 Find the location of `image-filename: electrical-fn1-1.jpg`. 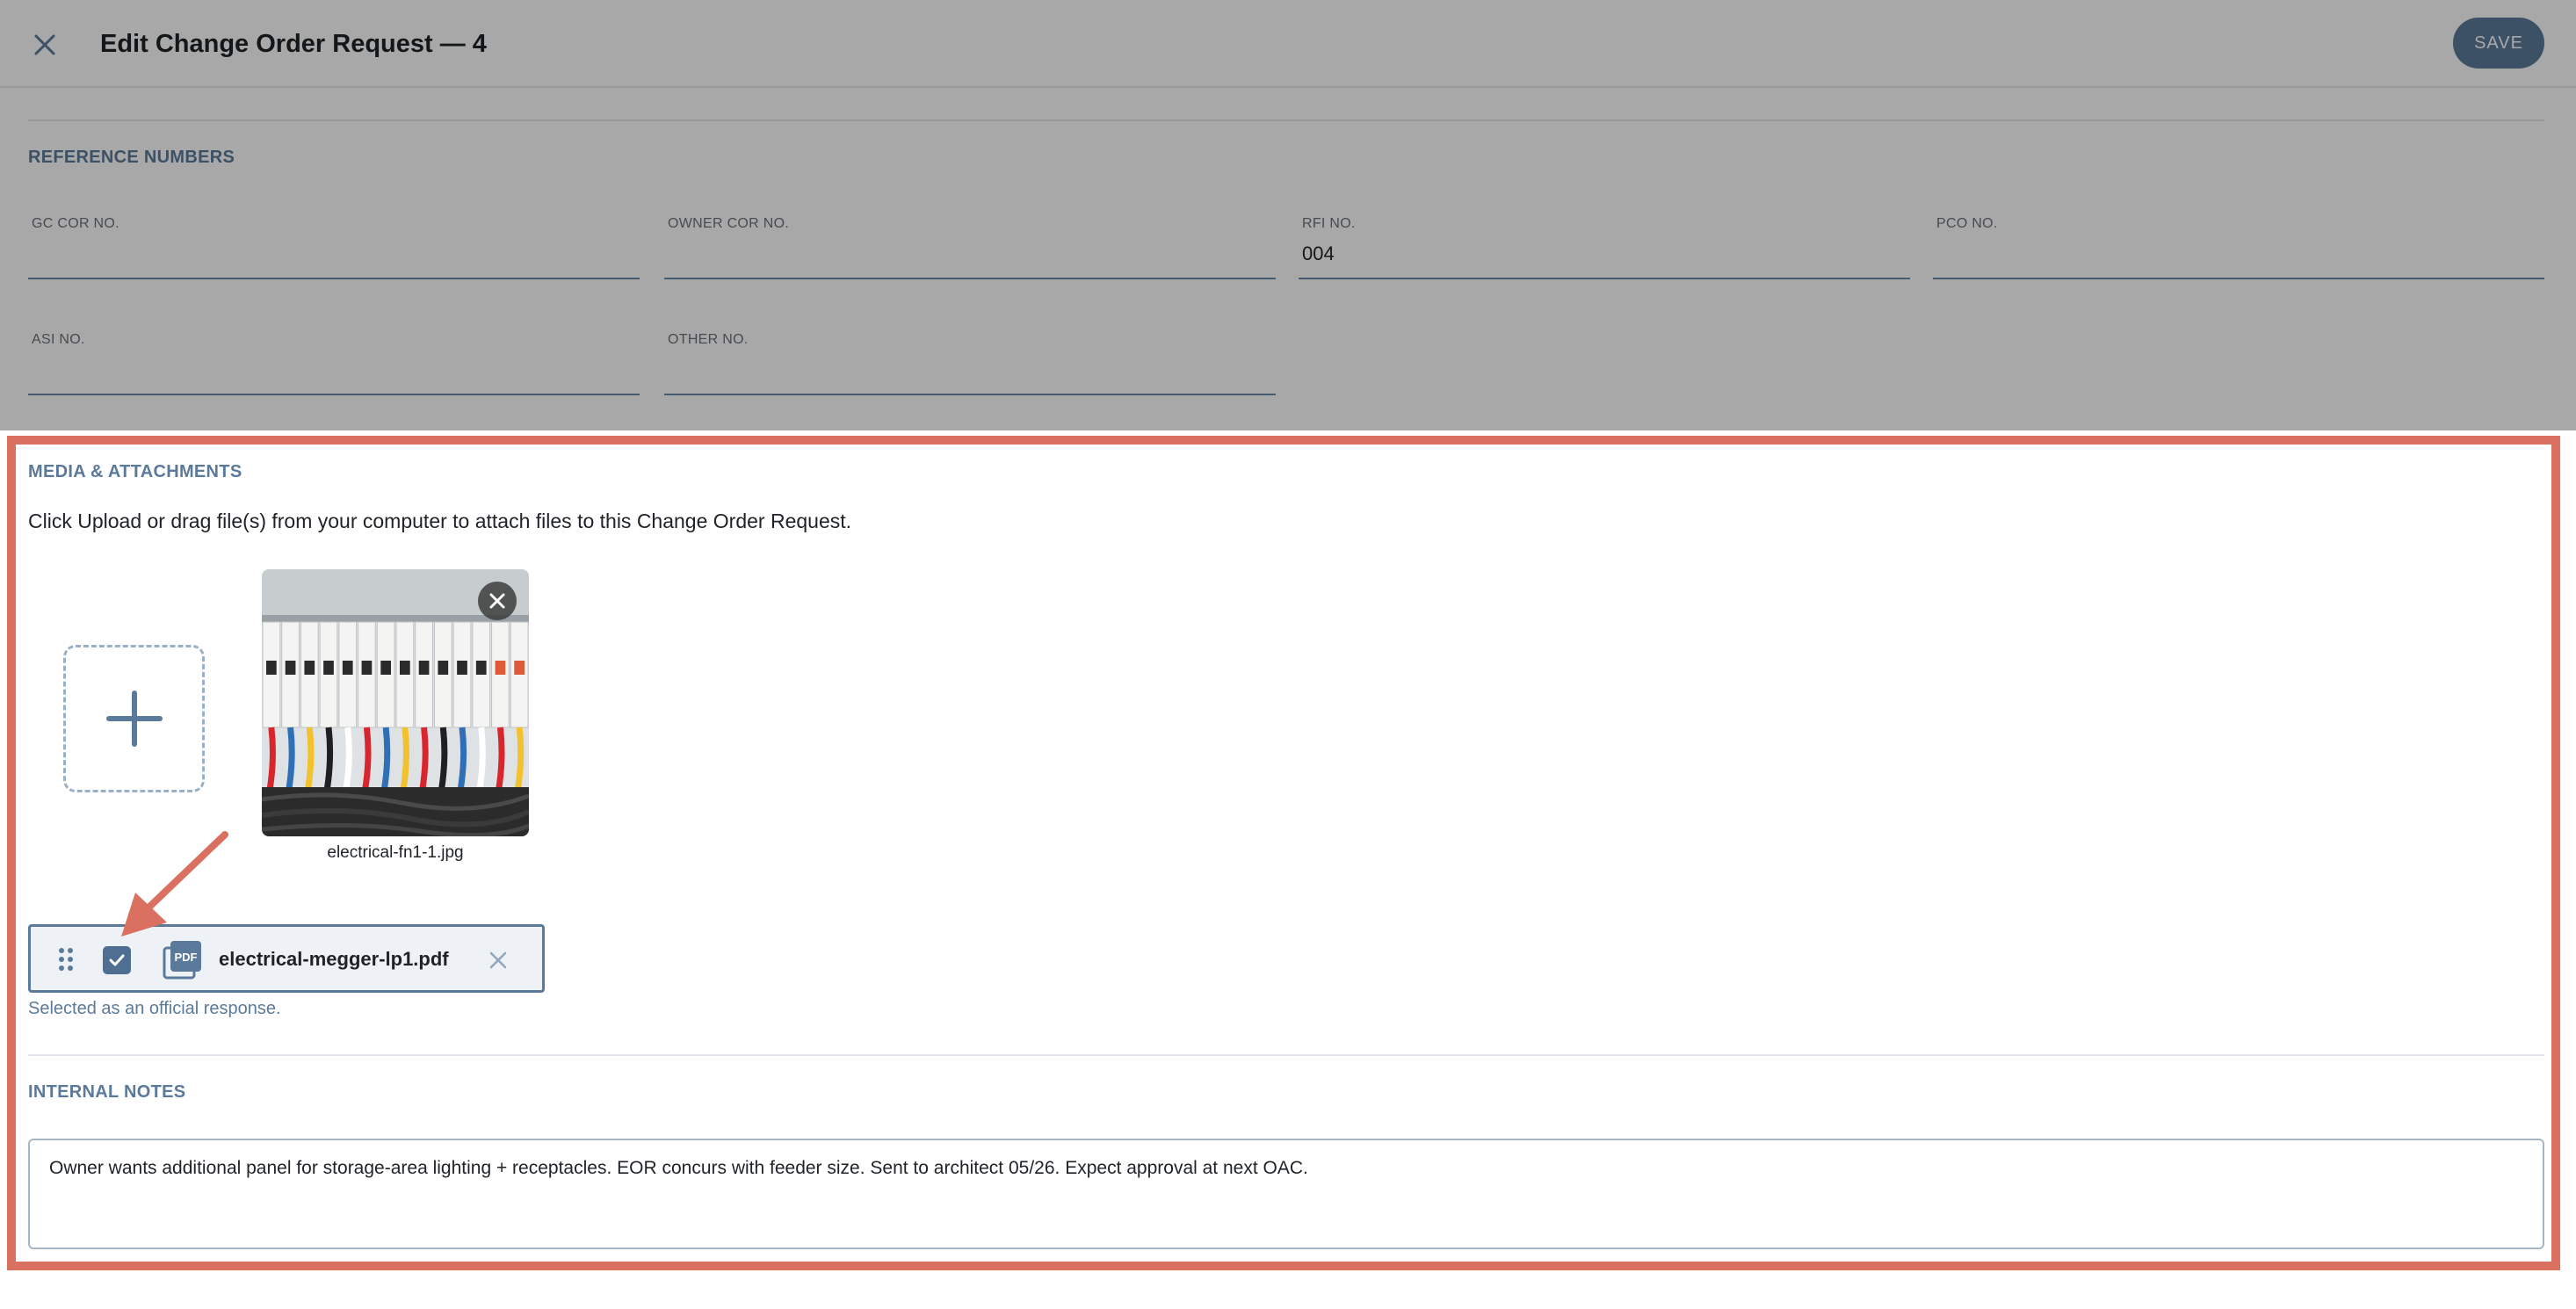

image-filename: electrical-fn1-1.jpg is located at coordinates (395, 852).